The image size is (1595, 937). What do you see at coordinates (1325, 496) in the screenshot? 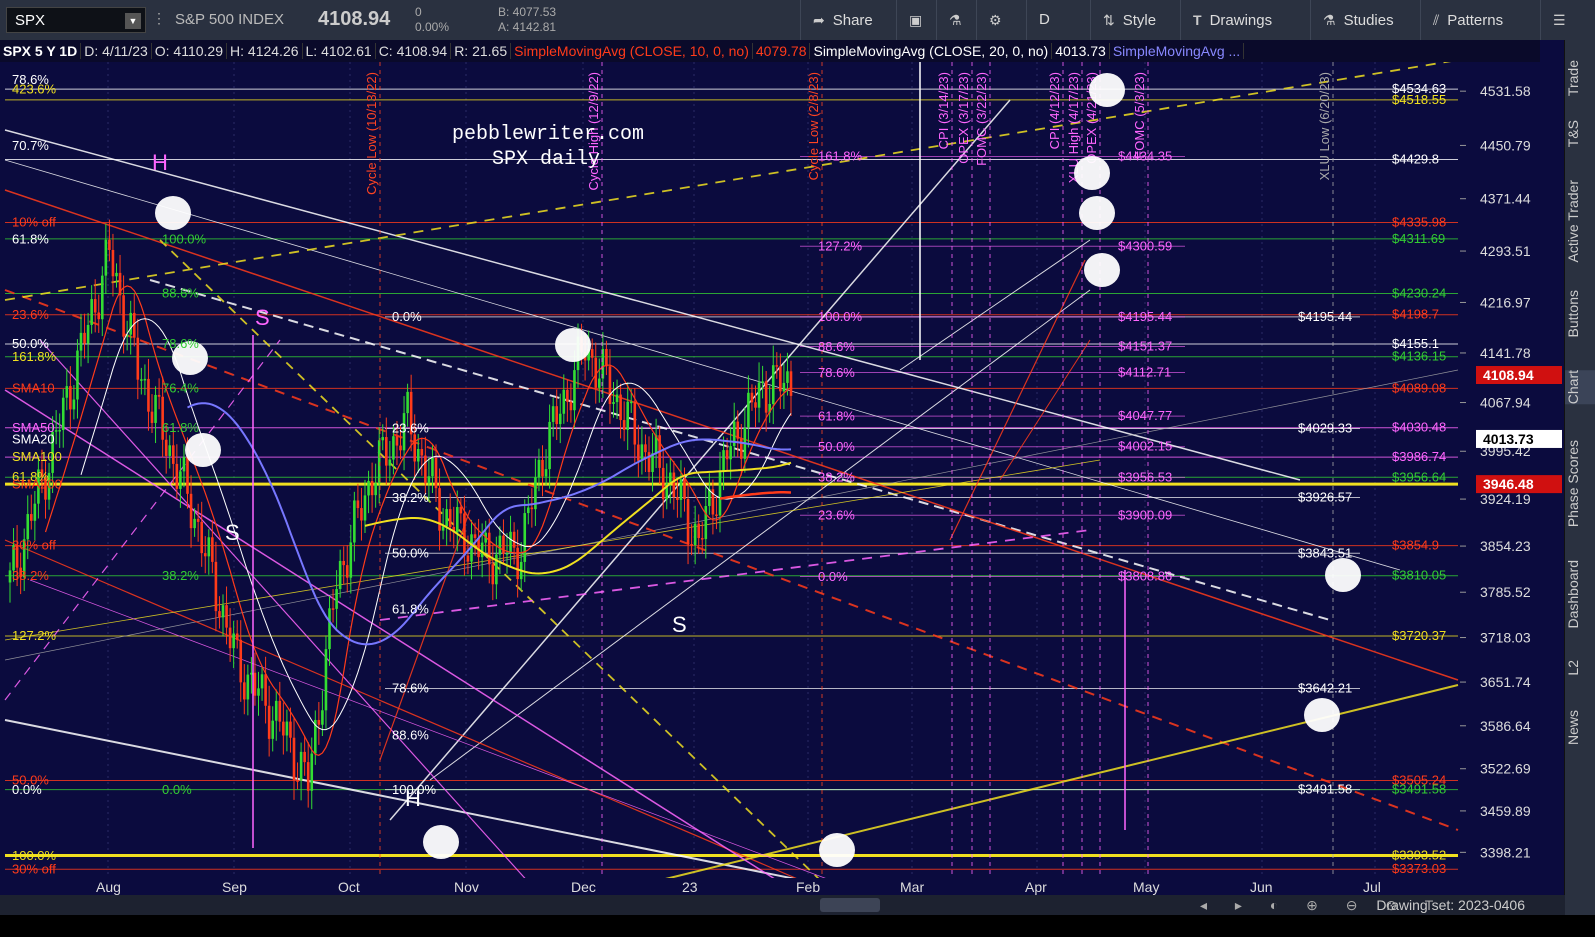
I see `fib-price-white: $3926.57` at bounding box center [1325, 496].